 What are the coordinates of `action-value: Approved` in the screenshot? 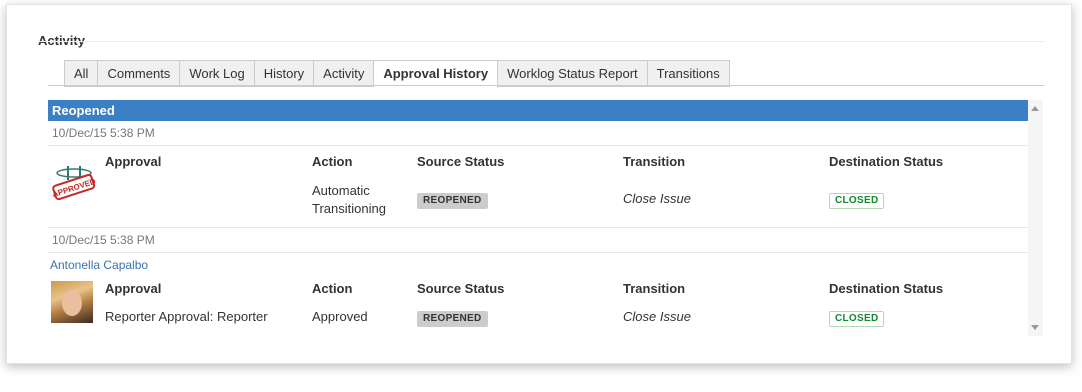 It's located at (340, 316).